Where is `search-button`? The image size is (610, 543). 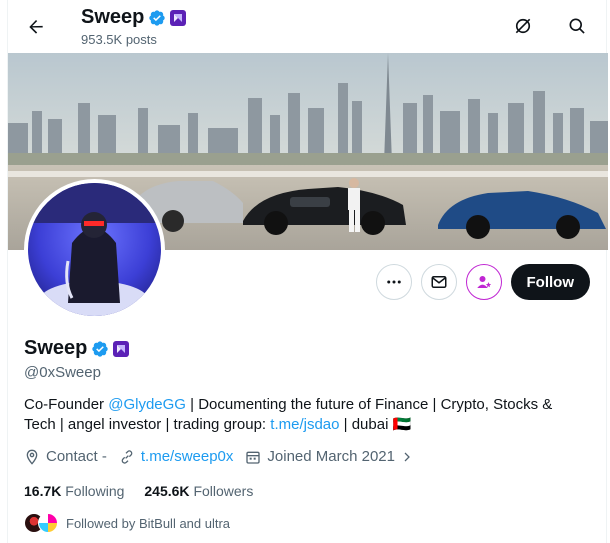 search-button is located at coordinates (577, 26).